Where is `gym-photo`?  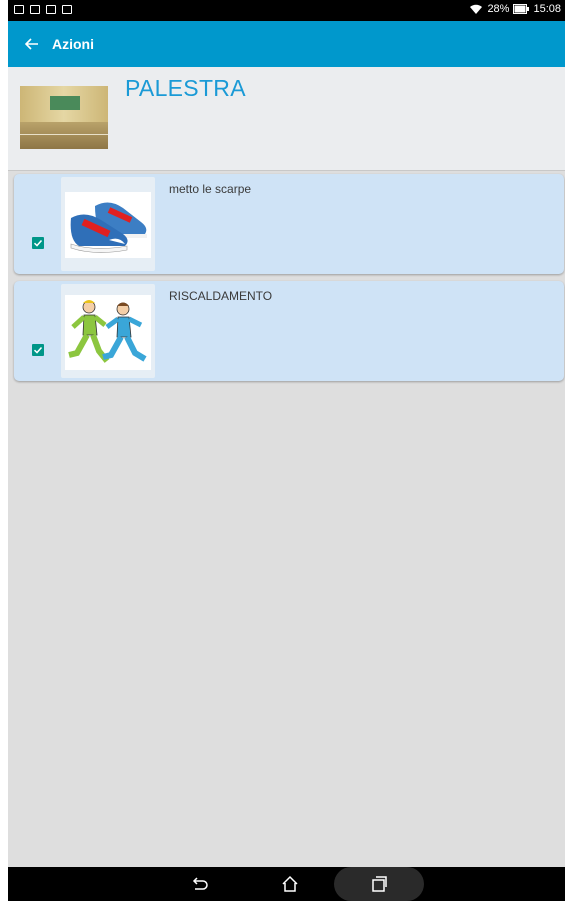 gym-photo is located at coordinates (64, 117).